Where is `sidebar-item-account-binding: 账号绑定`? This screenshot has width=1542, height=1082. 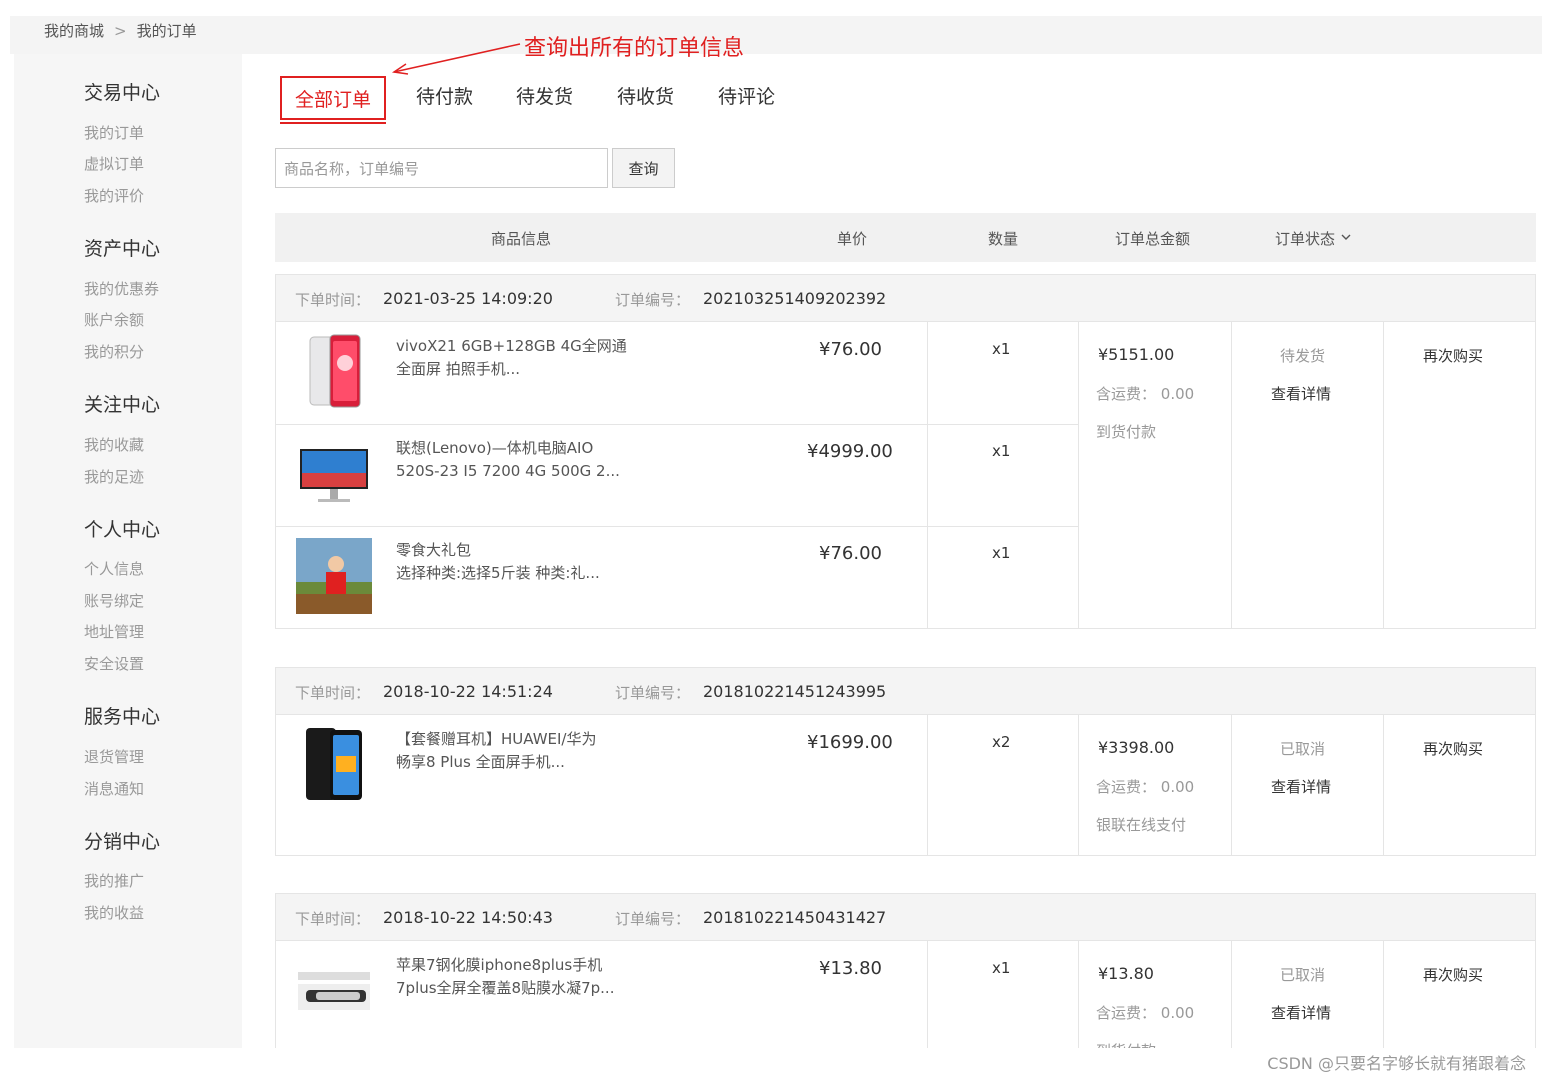
sidebar-item-account-binding: 账号绑定 is located at coordinates (114, 600).